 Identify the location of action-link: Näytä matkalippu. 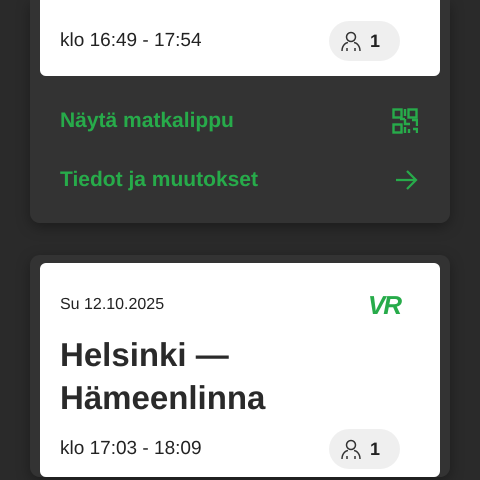
(239, 120).